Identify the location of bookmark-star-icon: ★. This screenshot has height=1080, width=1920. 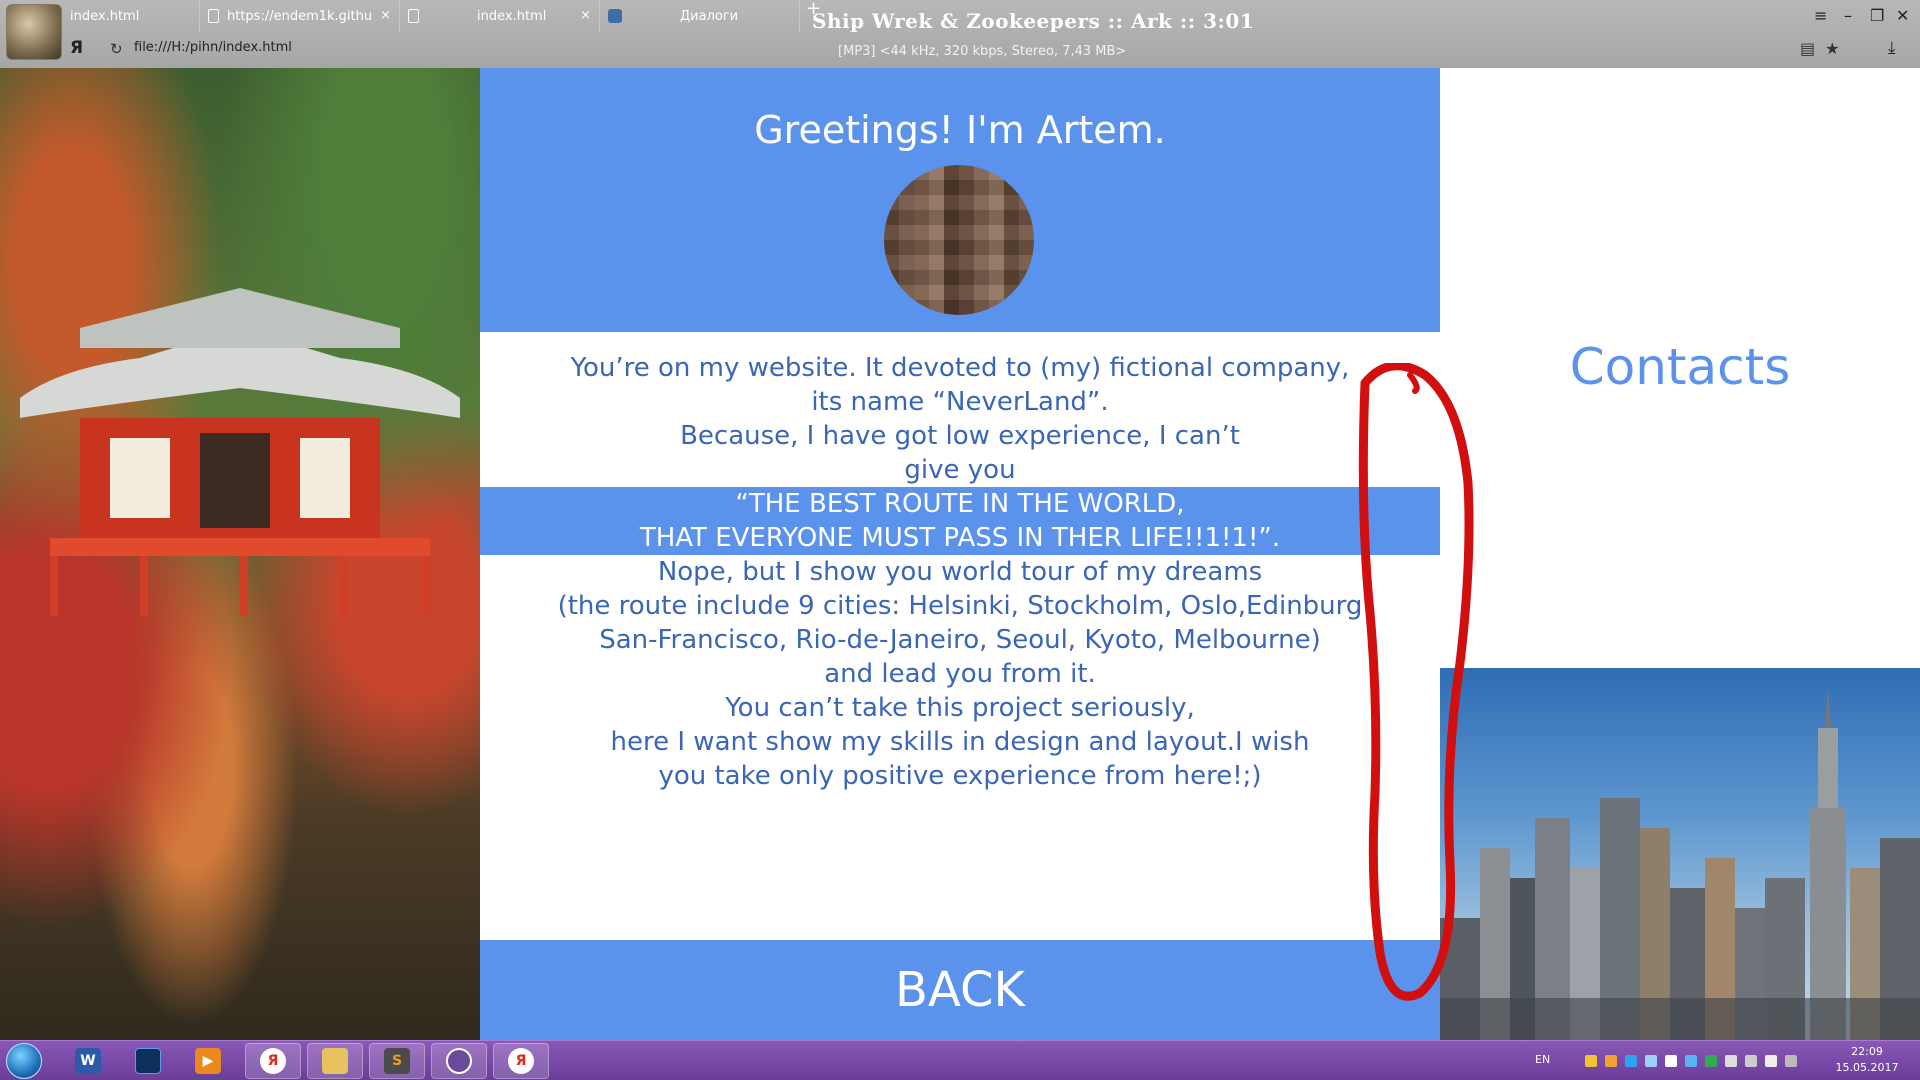
(1832, 48).